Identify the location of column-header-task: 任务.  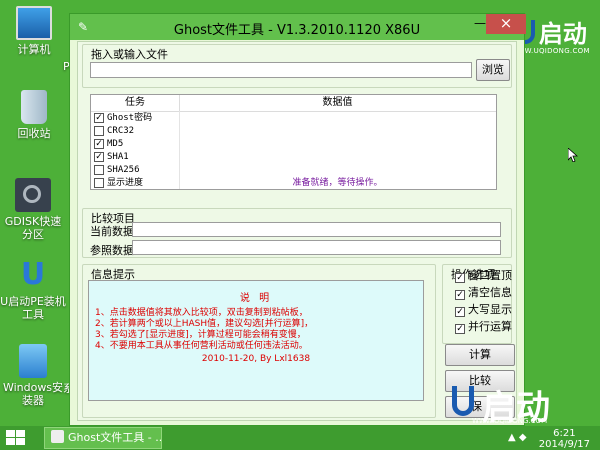
(135, 103).